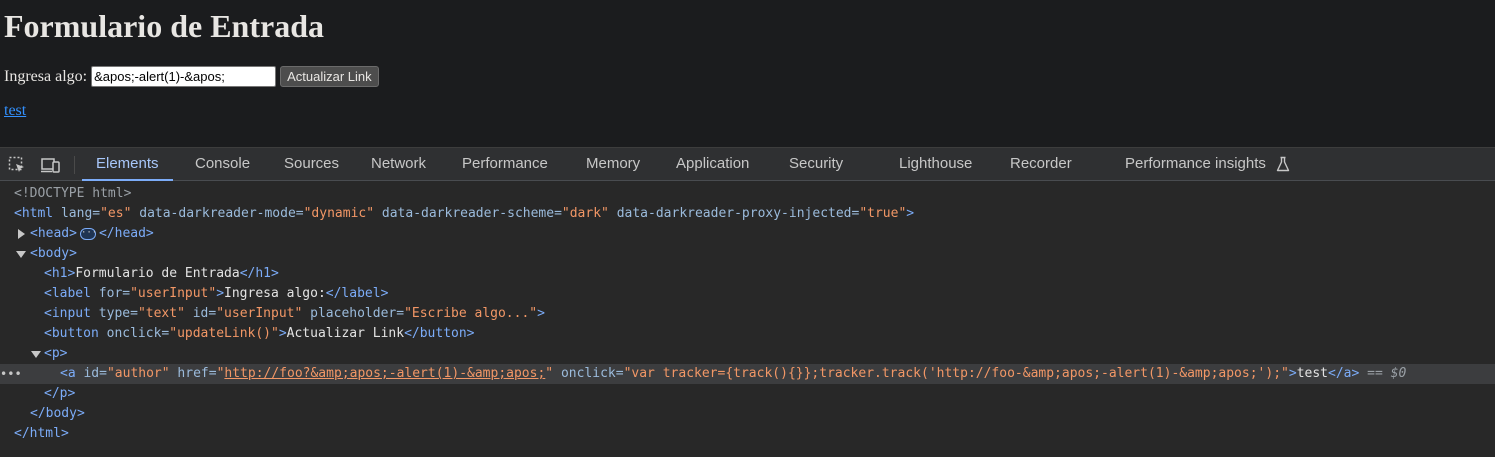 Image resolution: width=1495 pixels, height=457 pixels. I want to click on attr-value: "updateLink()", so click(224, 333).